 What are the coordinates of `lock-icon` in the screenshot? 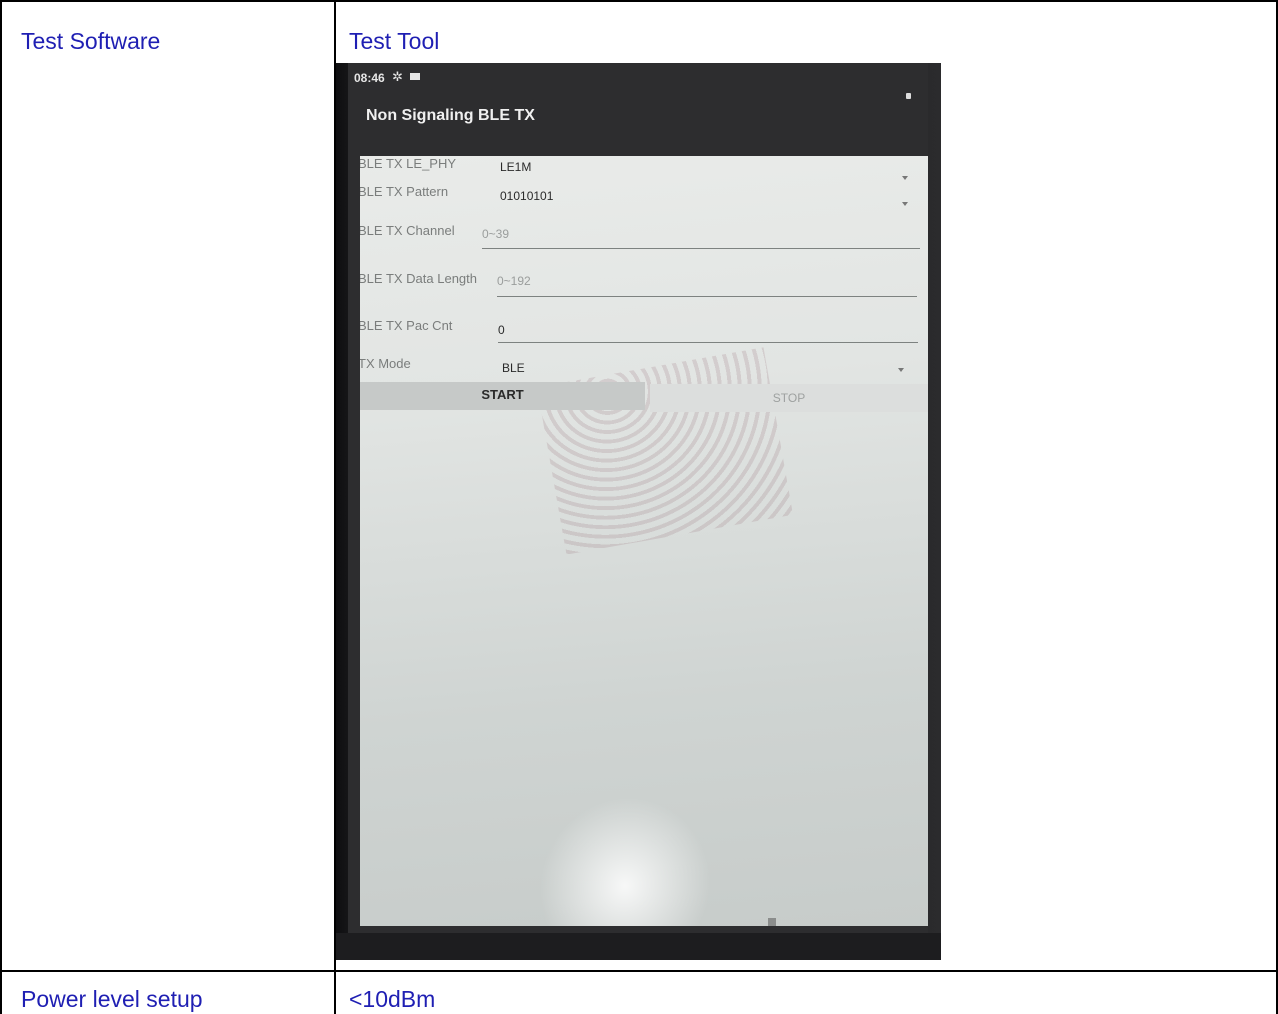 It's located at (908, 96).